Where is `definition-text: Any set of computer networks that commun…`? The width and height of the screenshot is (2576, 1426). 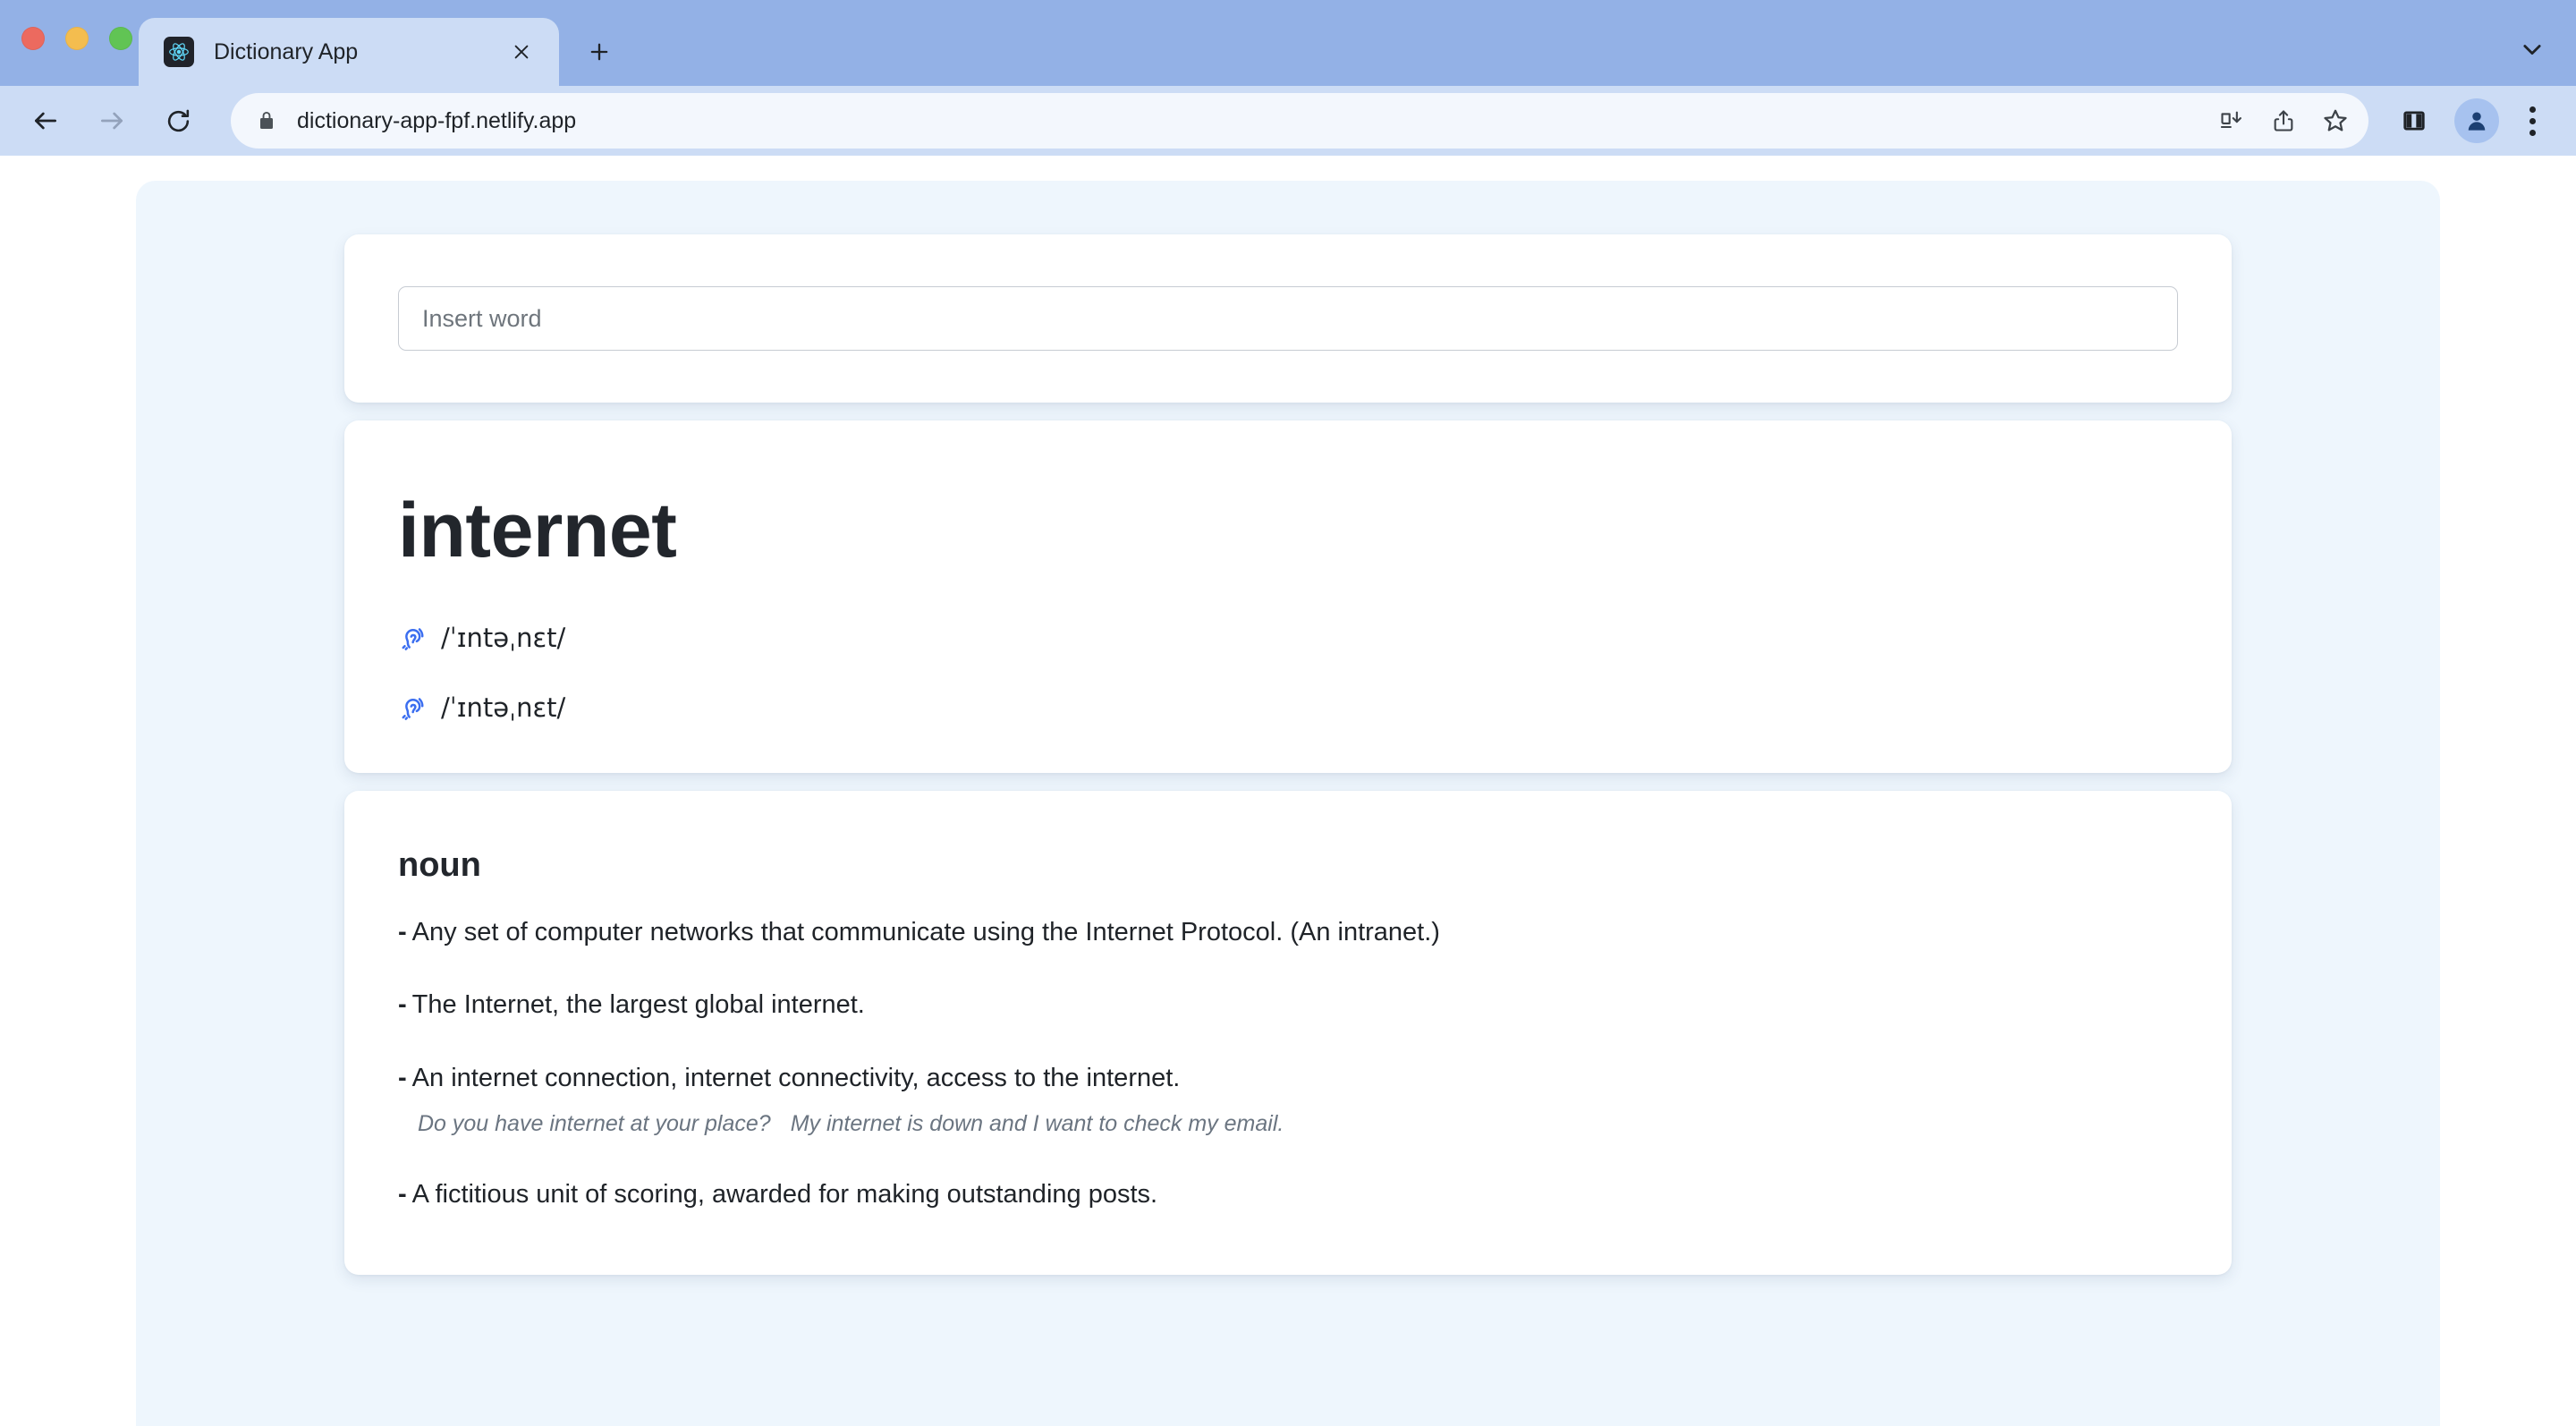
definition-text: Any set of computer networks that commun… is located at coordinates (925, 933).